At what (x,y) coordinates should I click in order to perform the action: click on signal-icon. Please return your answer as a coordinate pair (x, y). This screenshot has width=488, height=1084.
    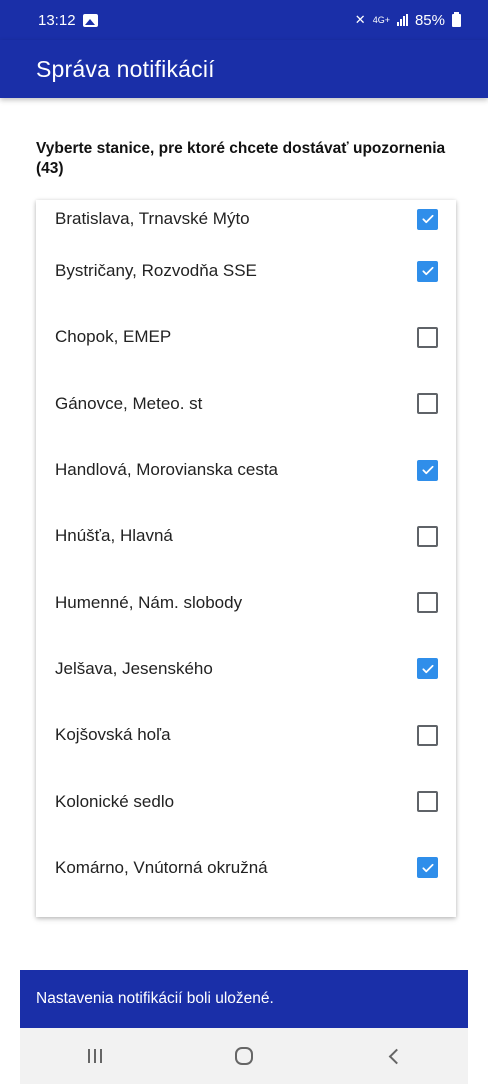
    Looking at the image, I should click on (402, 20).